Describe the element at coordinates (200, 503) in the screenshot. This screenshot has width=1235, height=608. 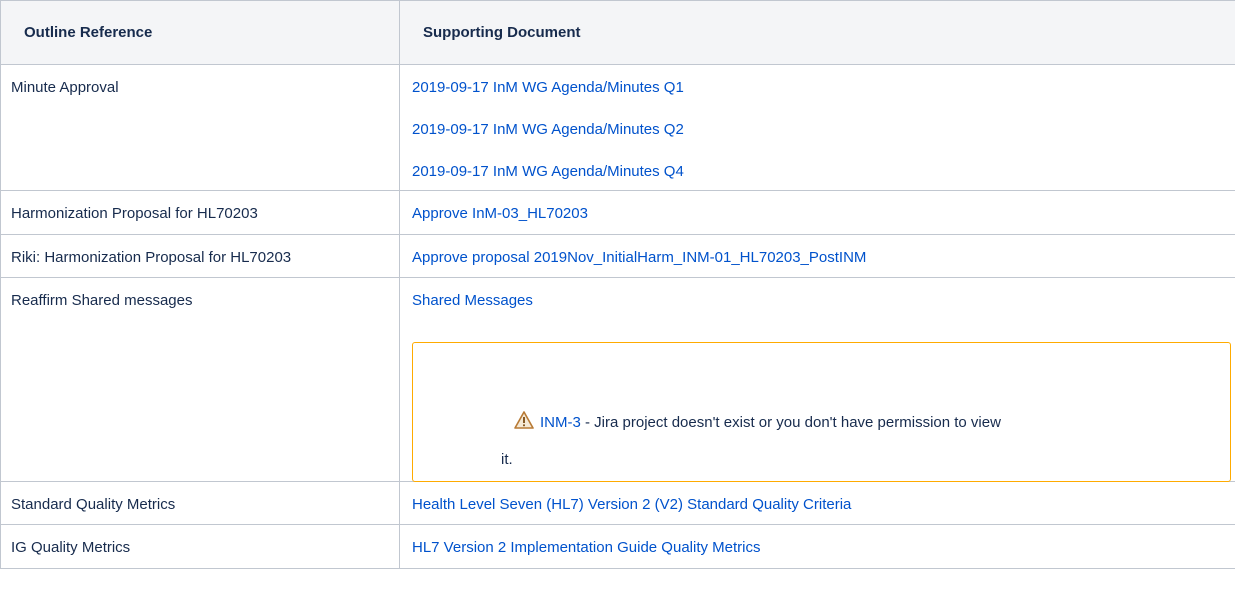
I see `outline-reference-cell: Standard Quality Metrics` at that location.